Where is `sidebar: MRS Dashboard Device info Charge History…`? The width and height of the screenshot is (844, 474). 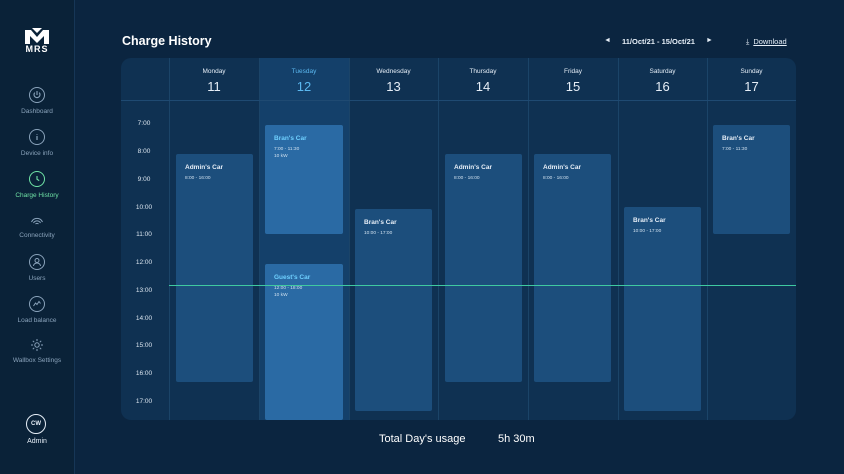
sidebar: MRS Dashboard Device info Charge History… is located at coordinates (37, 237).